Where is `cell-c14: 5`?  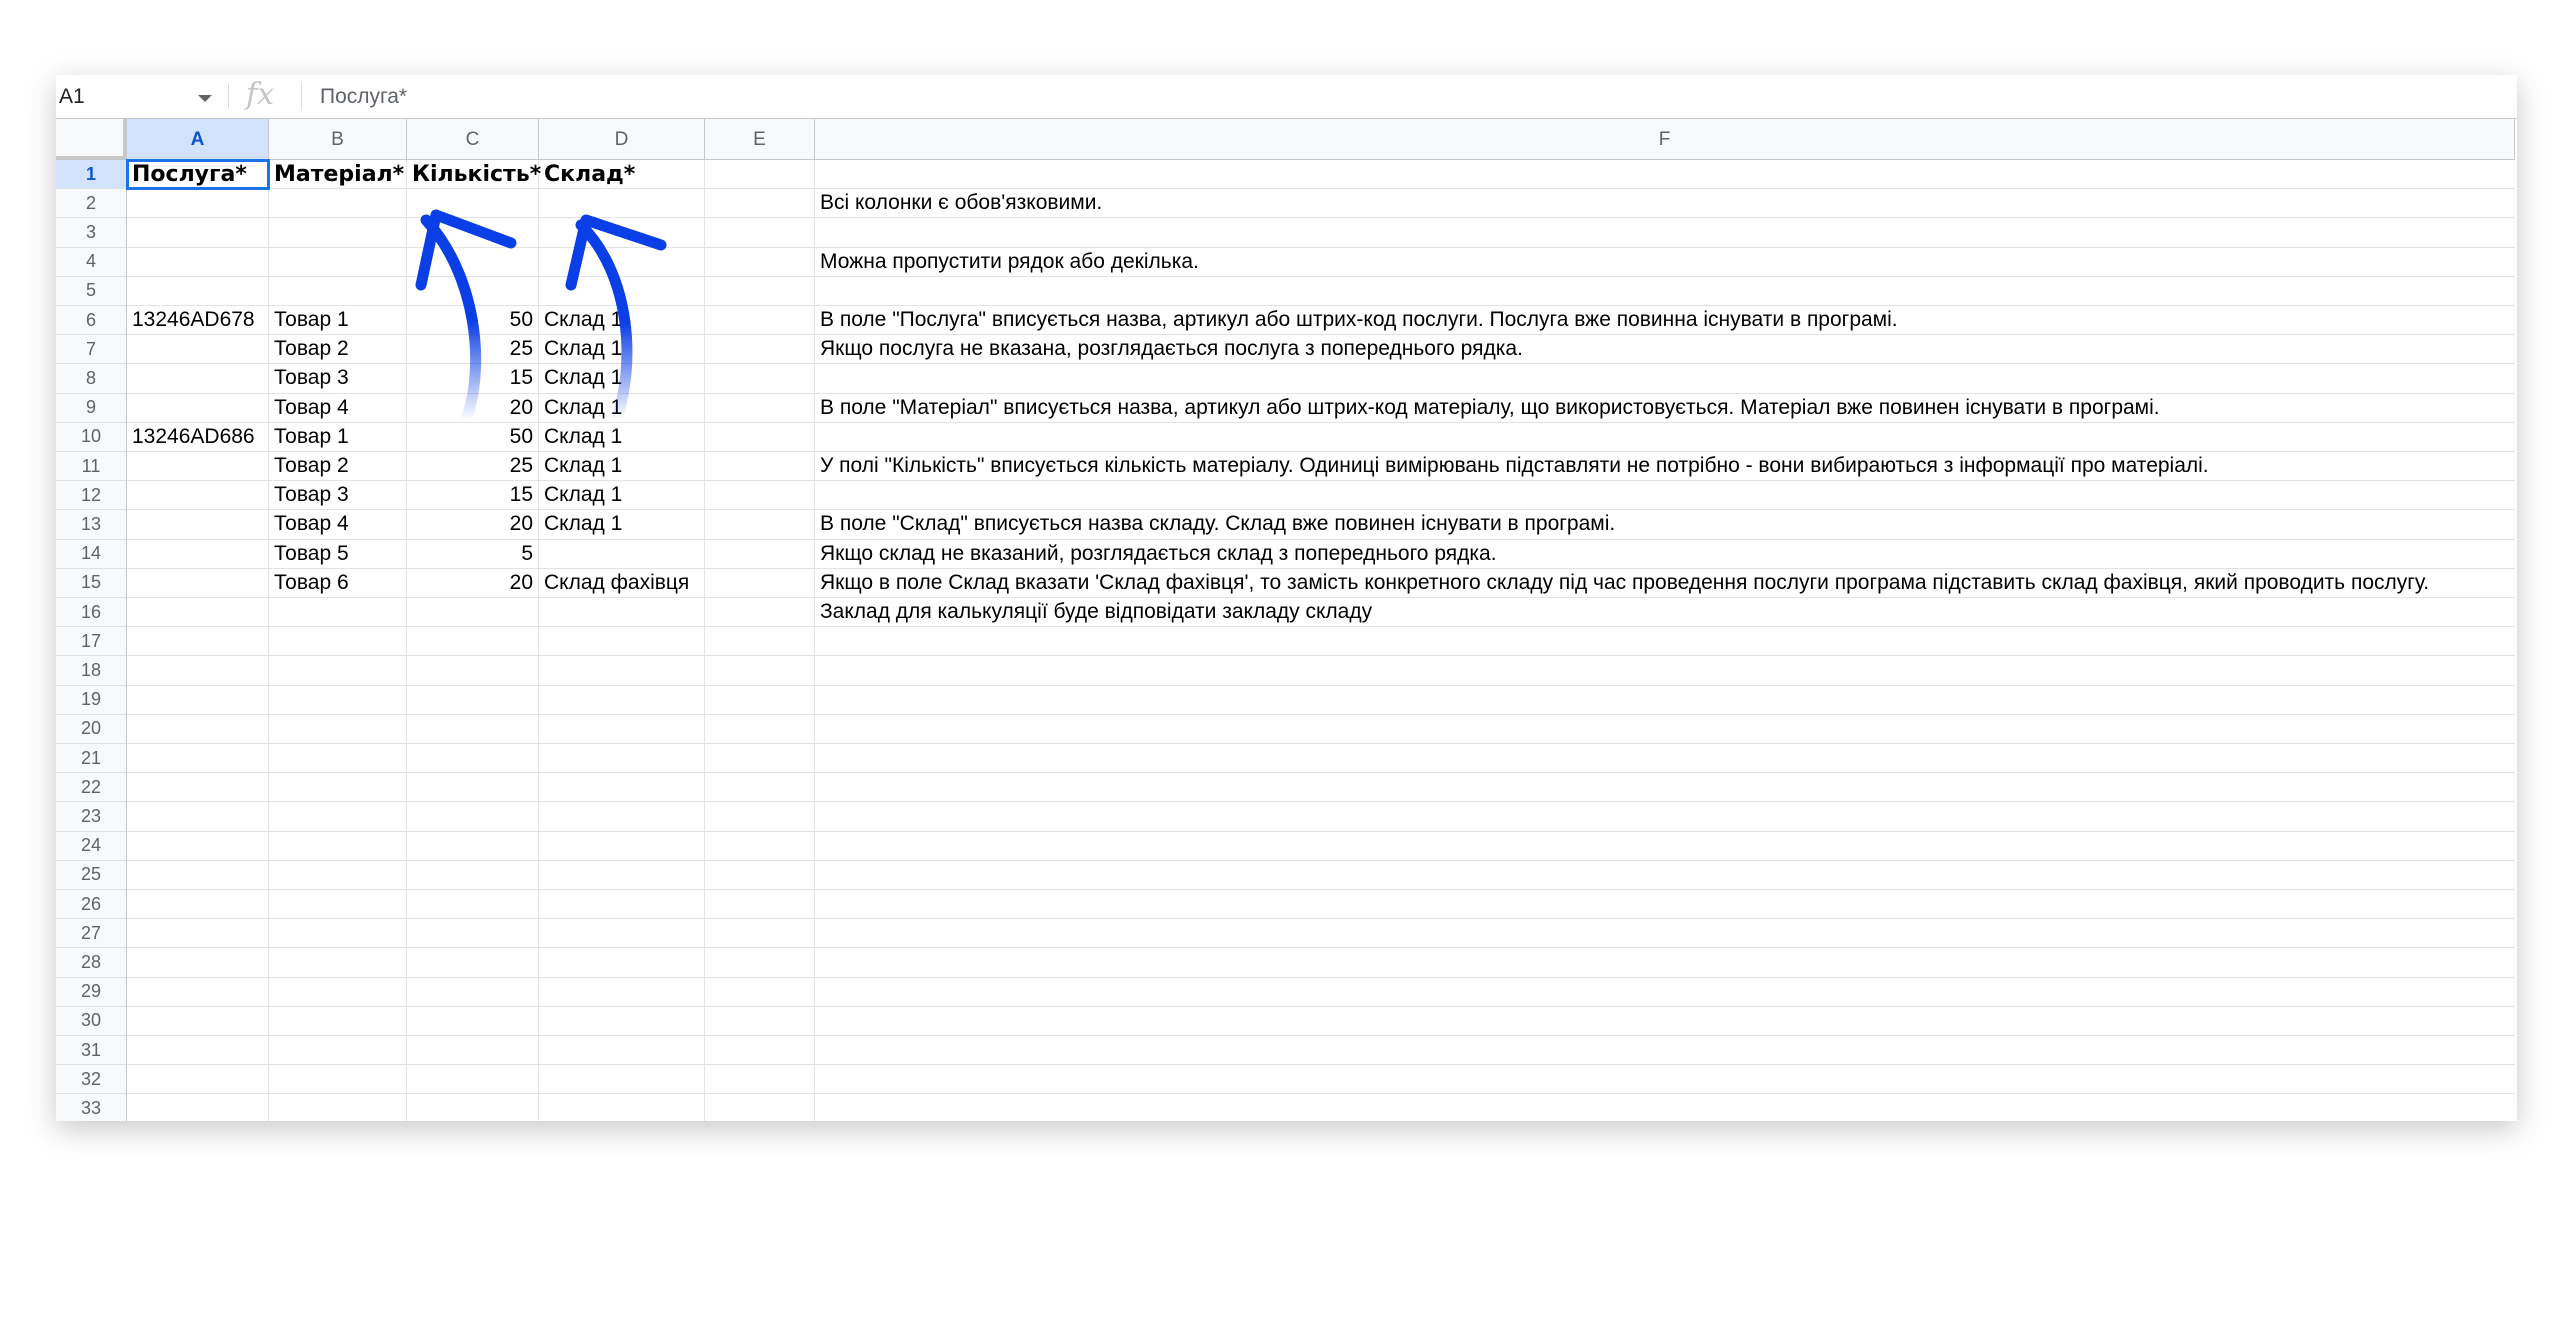
cell-c14: 5 is located at coordinates (473, 554).